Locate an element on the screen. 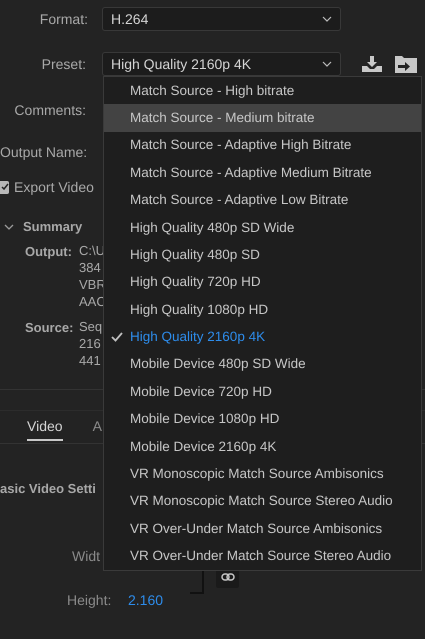  menu-item: Match Source - High bitrate is located at coordinates (262, 90).